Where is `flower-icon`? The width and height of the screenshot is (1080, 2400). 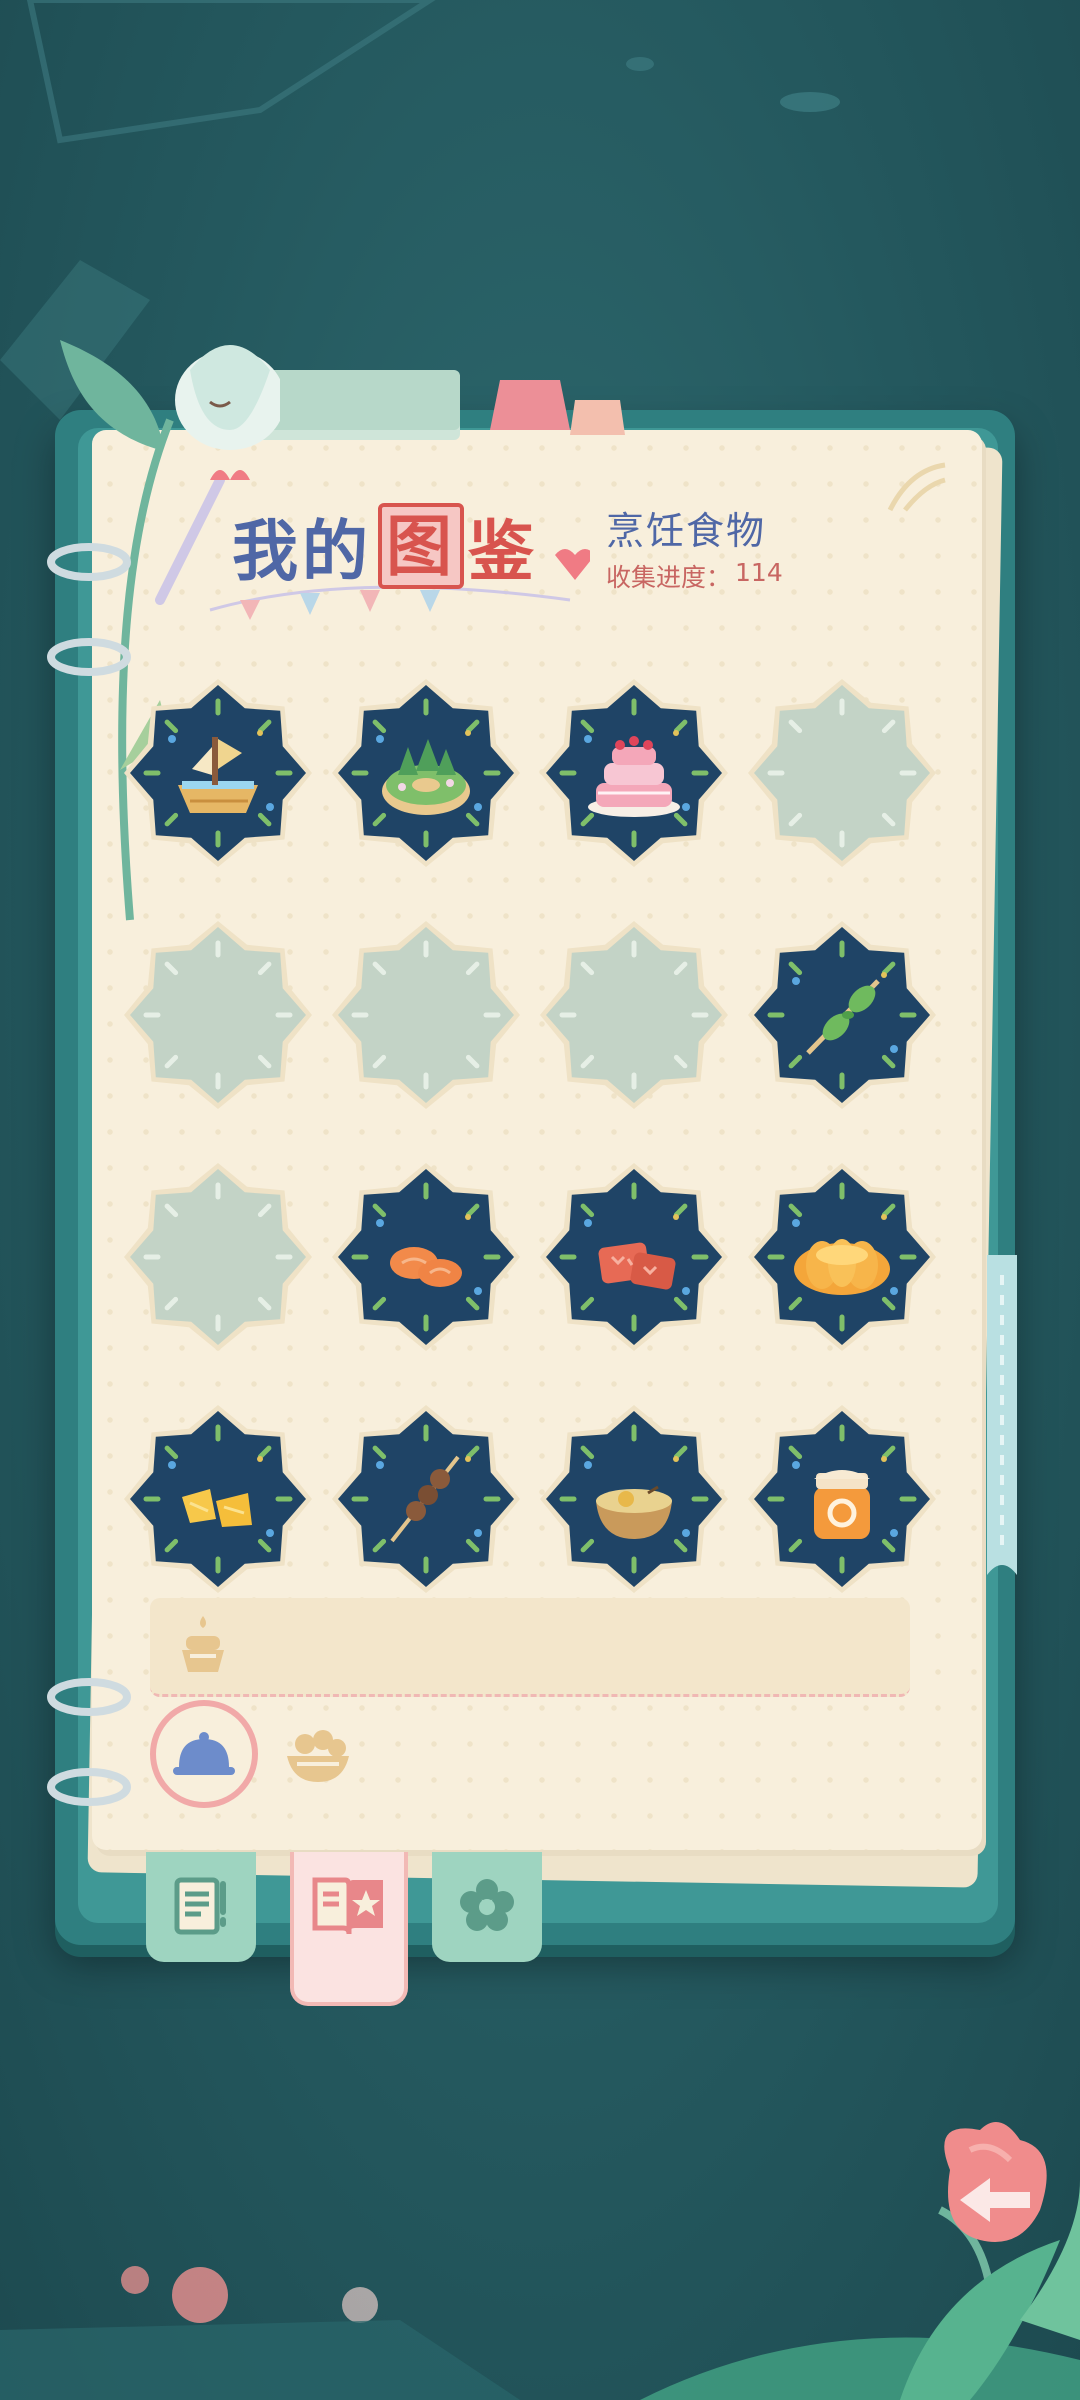
flower-icon is located at coordinates (487, 1905).